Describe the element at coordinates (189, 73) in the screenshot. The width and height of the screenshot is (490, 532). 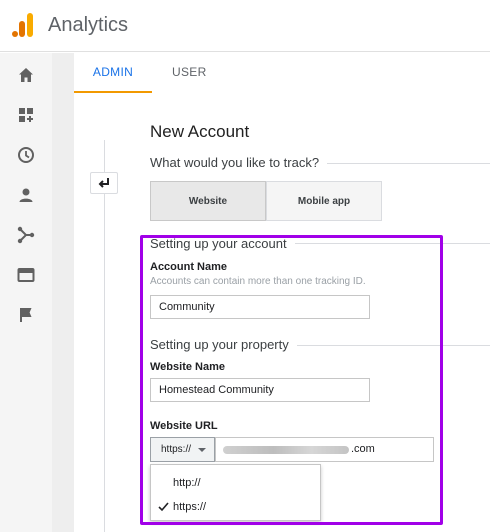
I see `tab-user: USER` at that location.